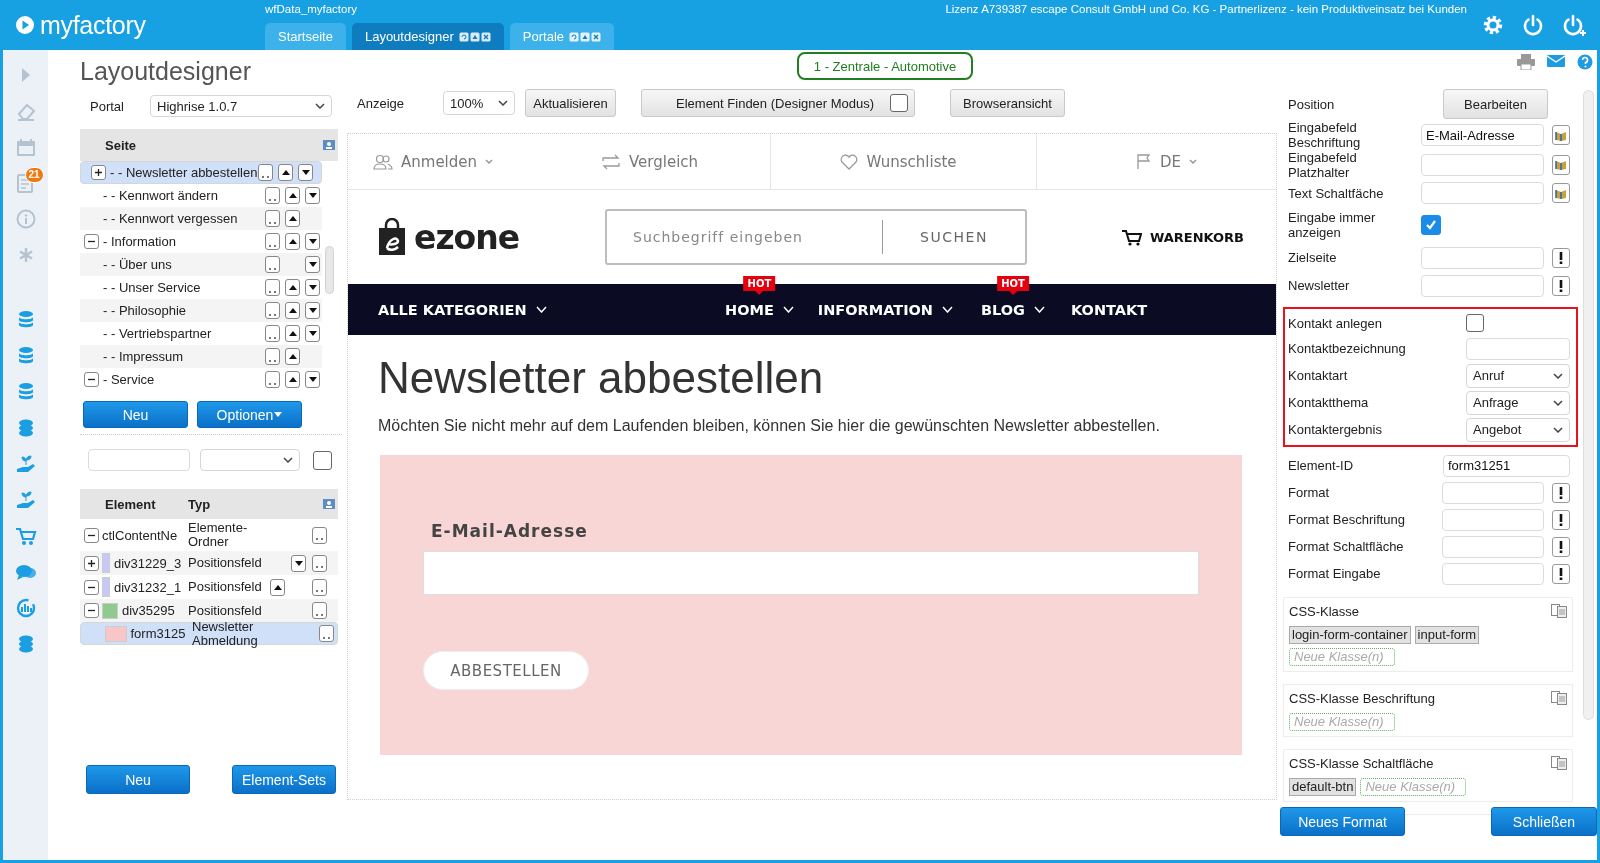 This screenshot has width=1600, height=863. What do you see at coordinates (898, 161) in the screenshot?
I see `top-link: Wunschliste` at bounding box center [898, 161].